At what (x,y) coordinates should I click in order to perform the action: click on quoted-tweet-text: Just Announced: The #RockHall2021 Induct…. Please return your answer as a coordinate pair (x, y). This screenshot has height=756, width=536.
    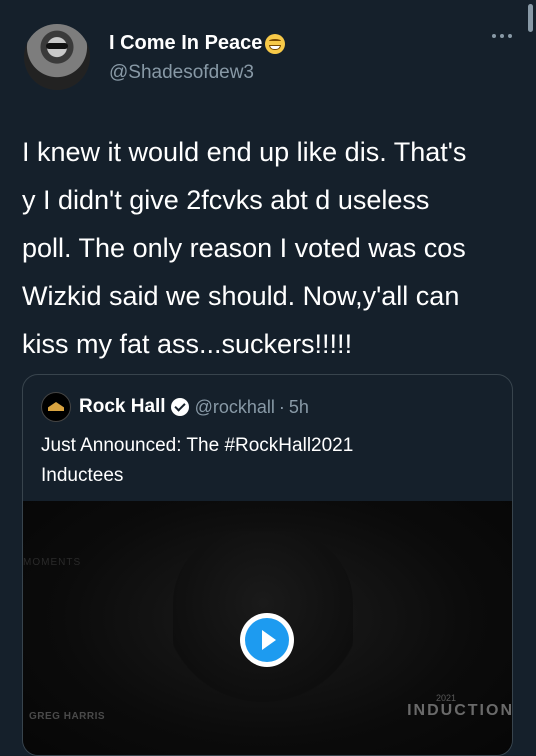
    Looking at the image, I should click on (197, 460).